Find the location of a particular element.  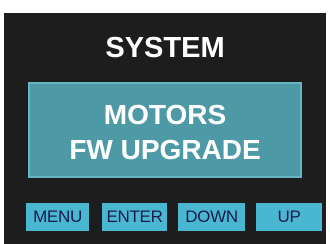

down-softkey: DOWN is located at coordinates (211, 217).